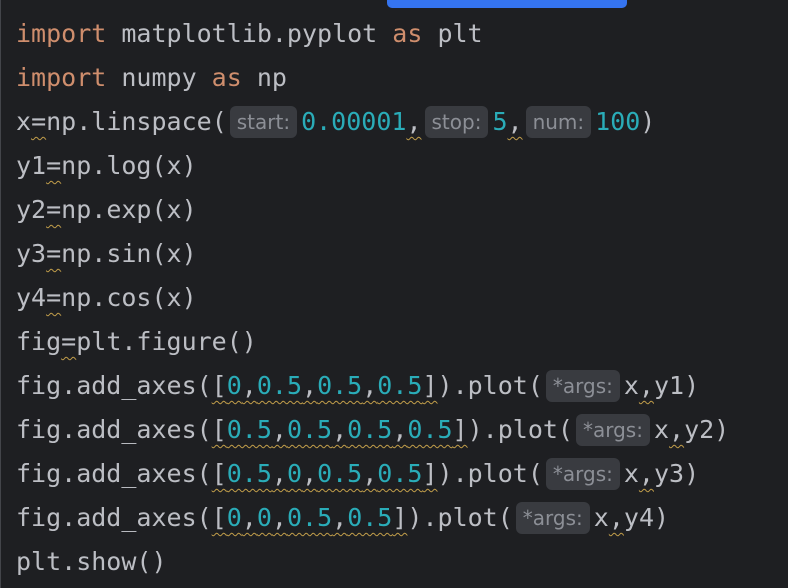 This screenshot has width=788, height=588. What do you see at coordinates (618, 121) in the screenshot?
I see `number-literal: 100` at bounding box center [618, 121].